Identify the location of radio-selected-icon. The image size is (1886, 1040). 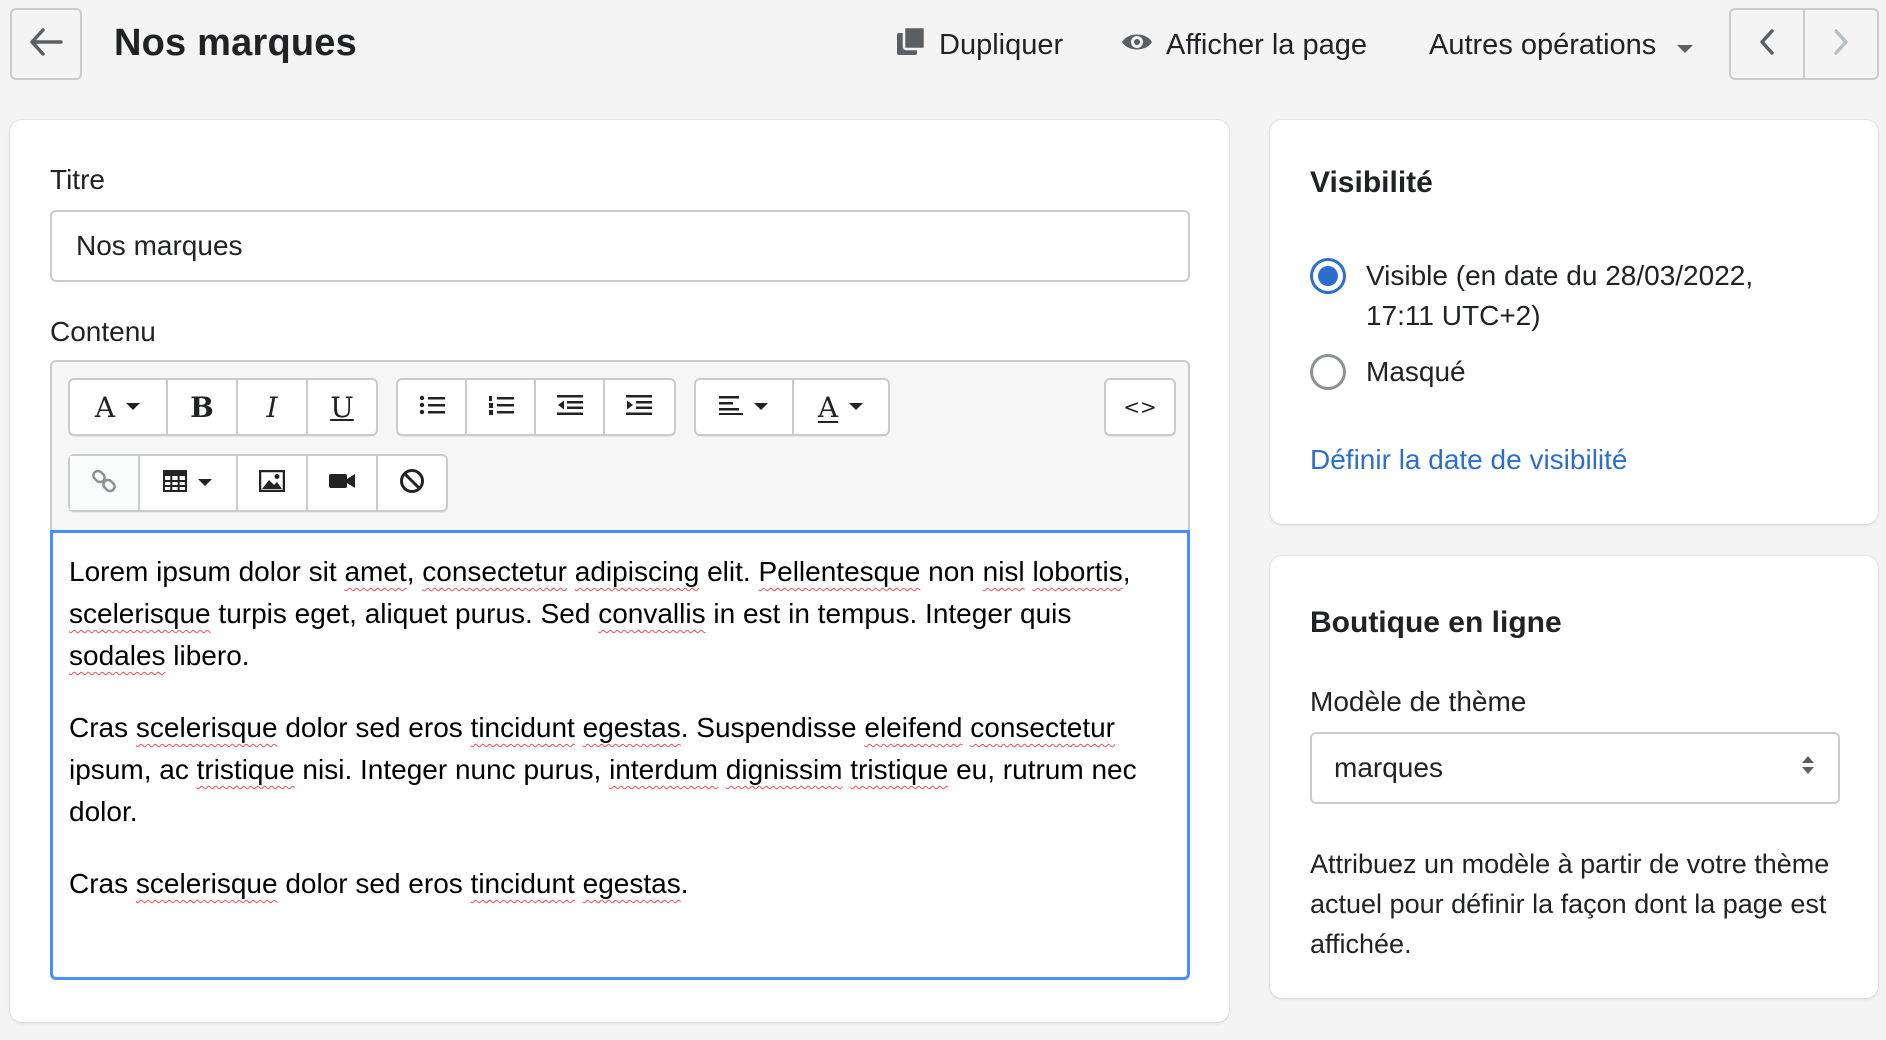
(1328, 276).